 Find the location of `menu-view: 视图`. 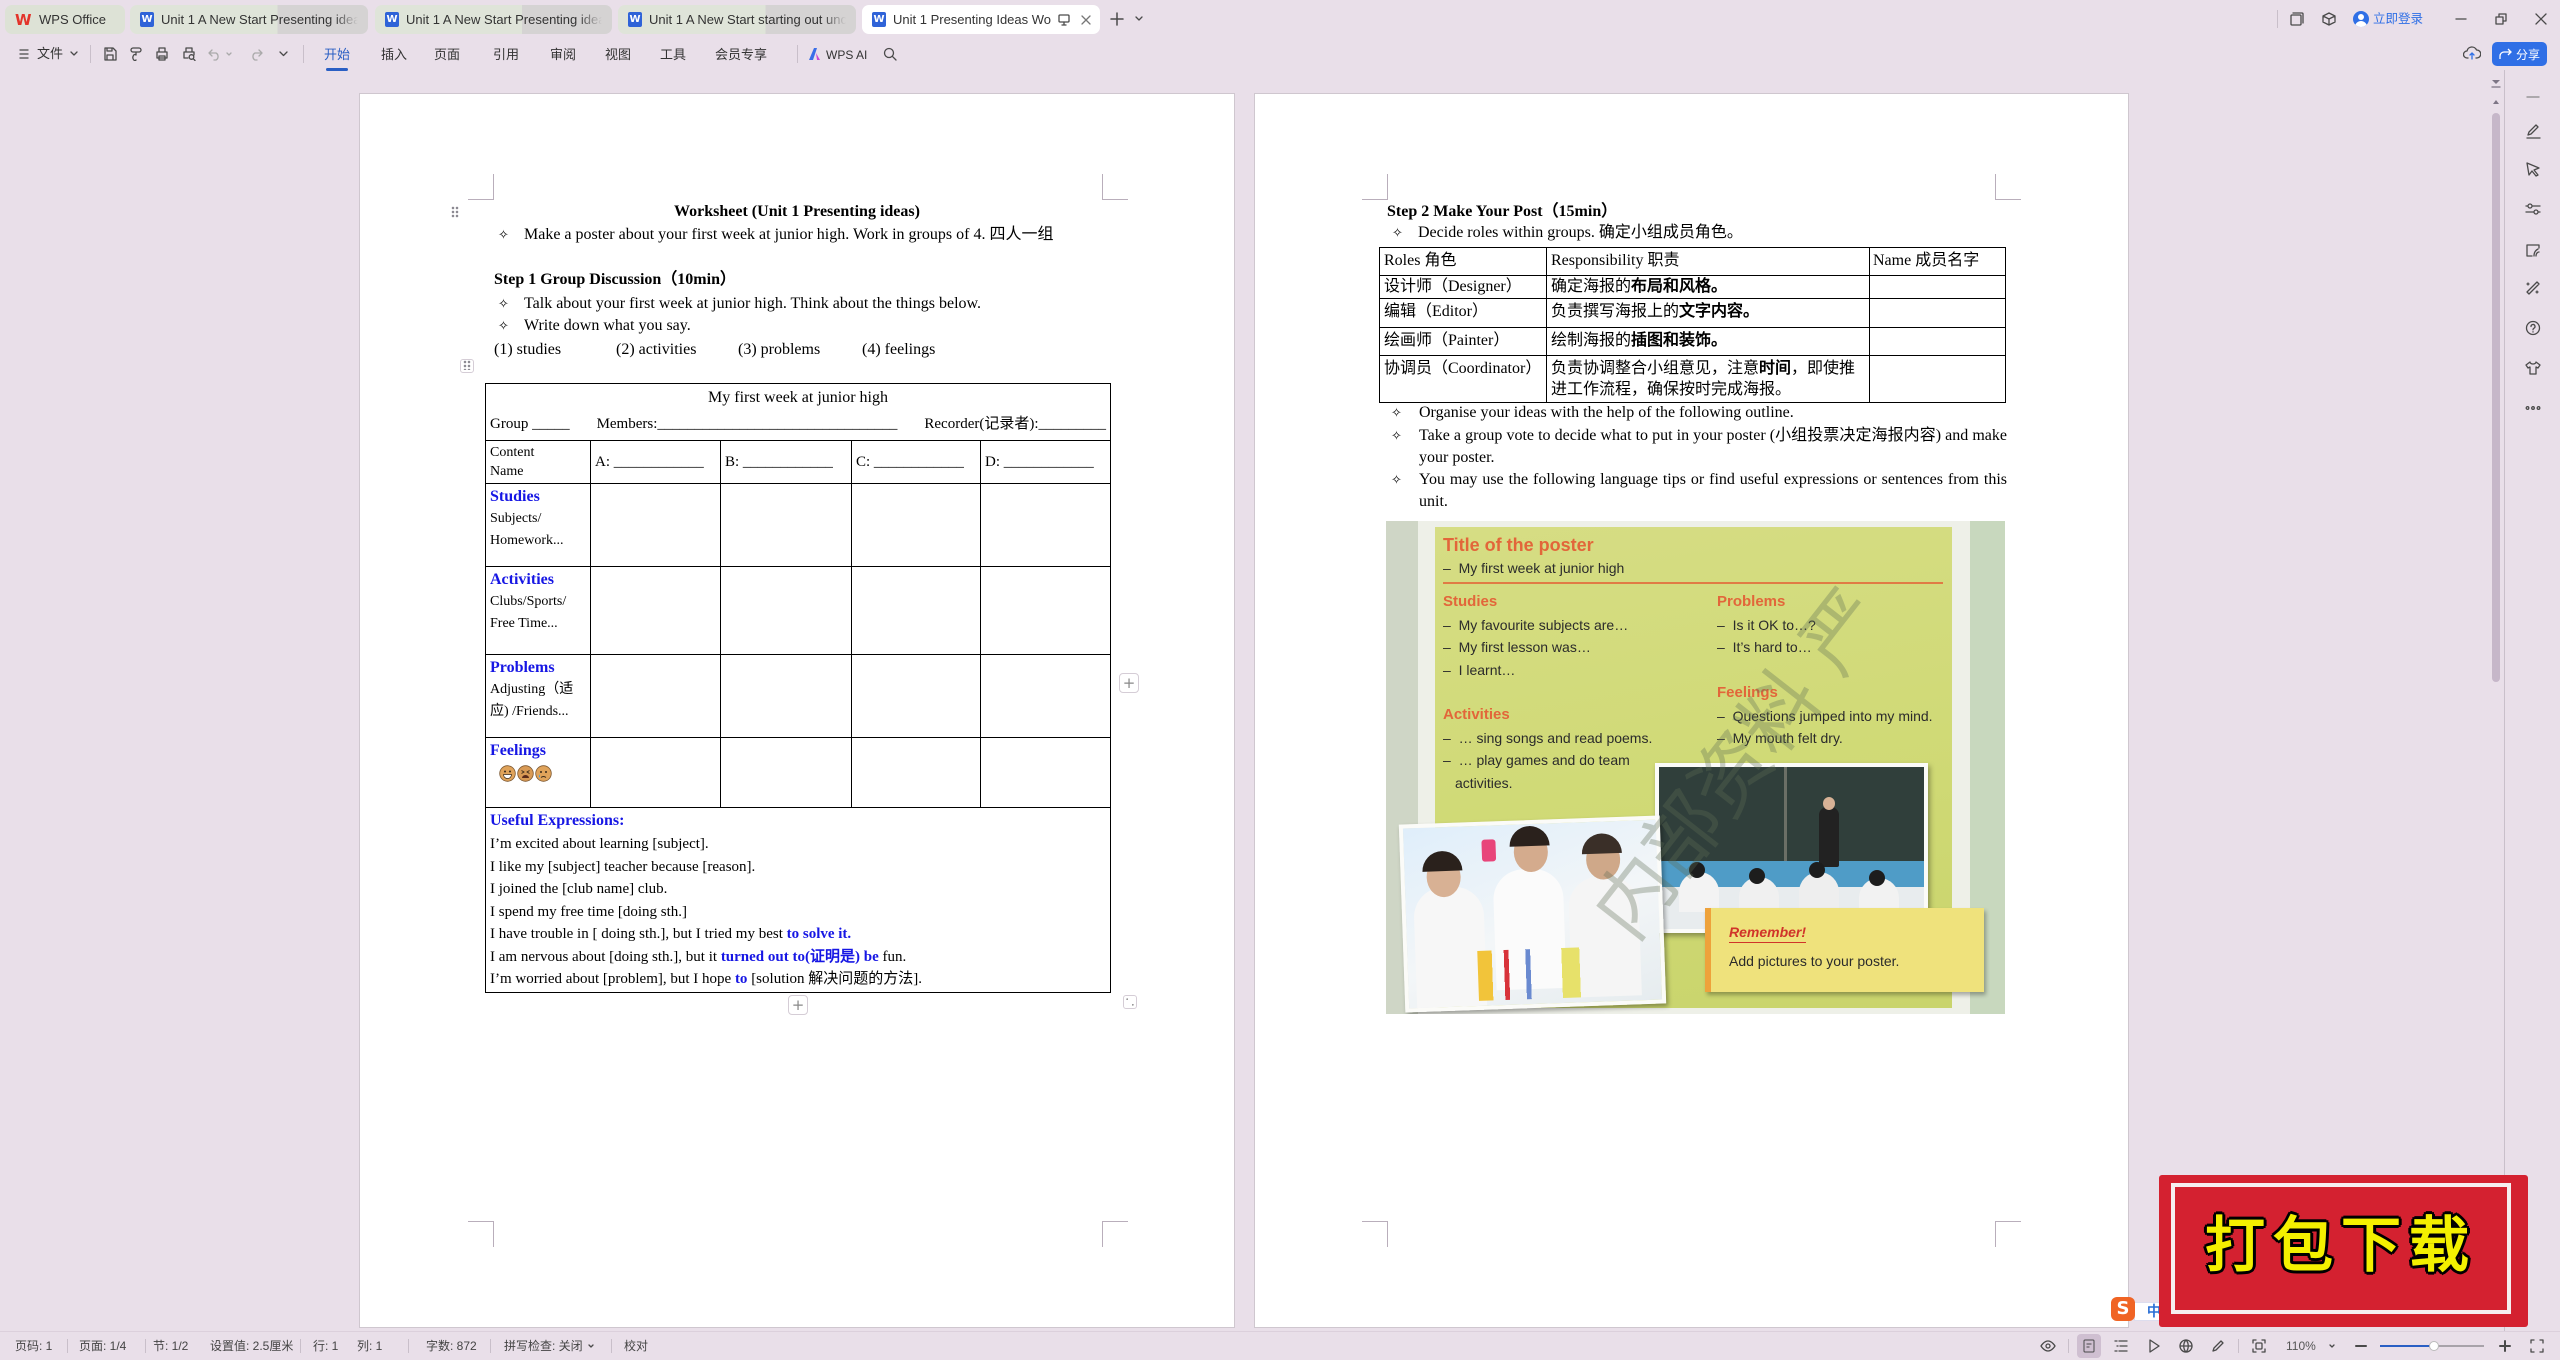

menu-view: 视图 is located at coordinates (618, 55).